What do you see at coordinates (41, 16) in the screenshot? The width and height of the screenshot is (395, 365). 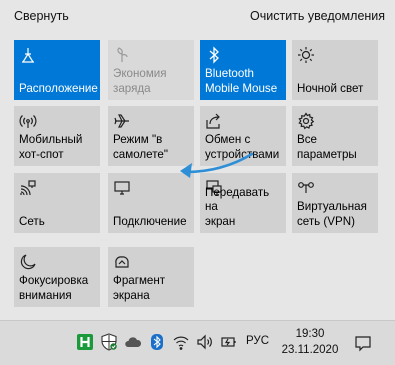 I see `collapse-link: Свернуть` at bounding box center [41, 16].